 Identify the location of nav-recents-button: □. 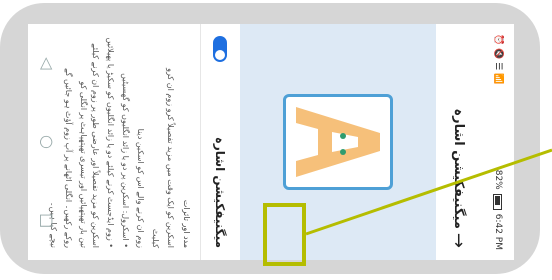
(48, 221).